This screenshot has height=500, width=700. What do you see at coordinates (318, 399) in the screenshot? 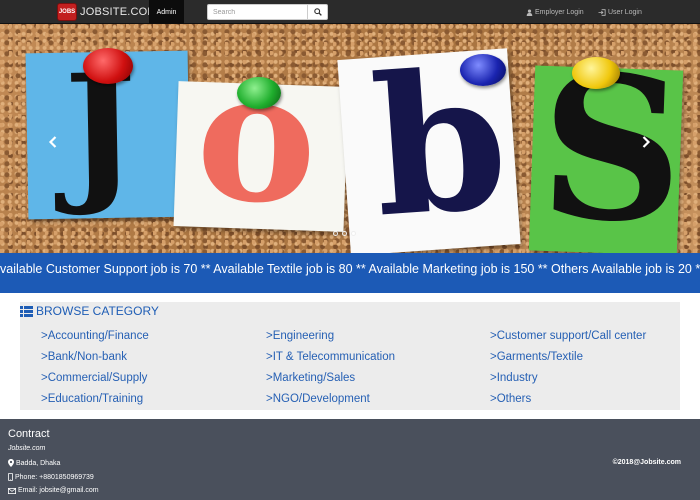
I see `category-ngo-development: >NGO/Development` at bounding box center [318, 399].